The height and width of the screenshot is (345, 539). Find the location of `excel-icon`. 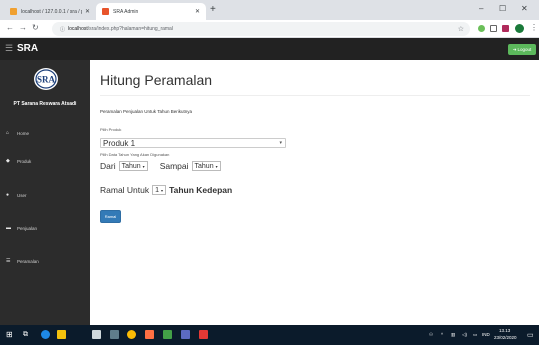

excel-icon is located at coordinates (167, 334).